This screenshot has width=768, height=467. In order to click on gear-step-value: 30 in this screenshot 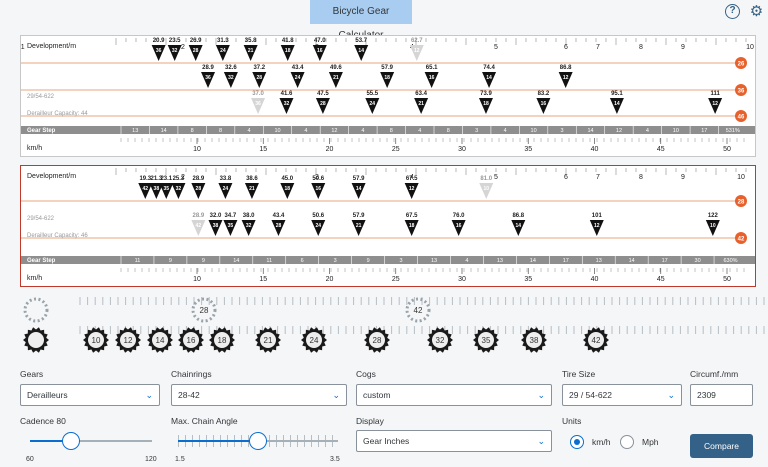, I will do `click(698, 261)`.